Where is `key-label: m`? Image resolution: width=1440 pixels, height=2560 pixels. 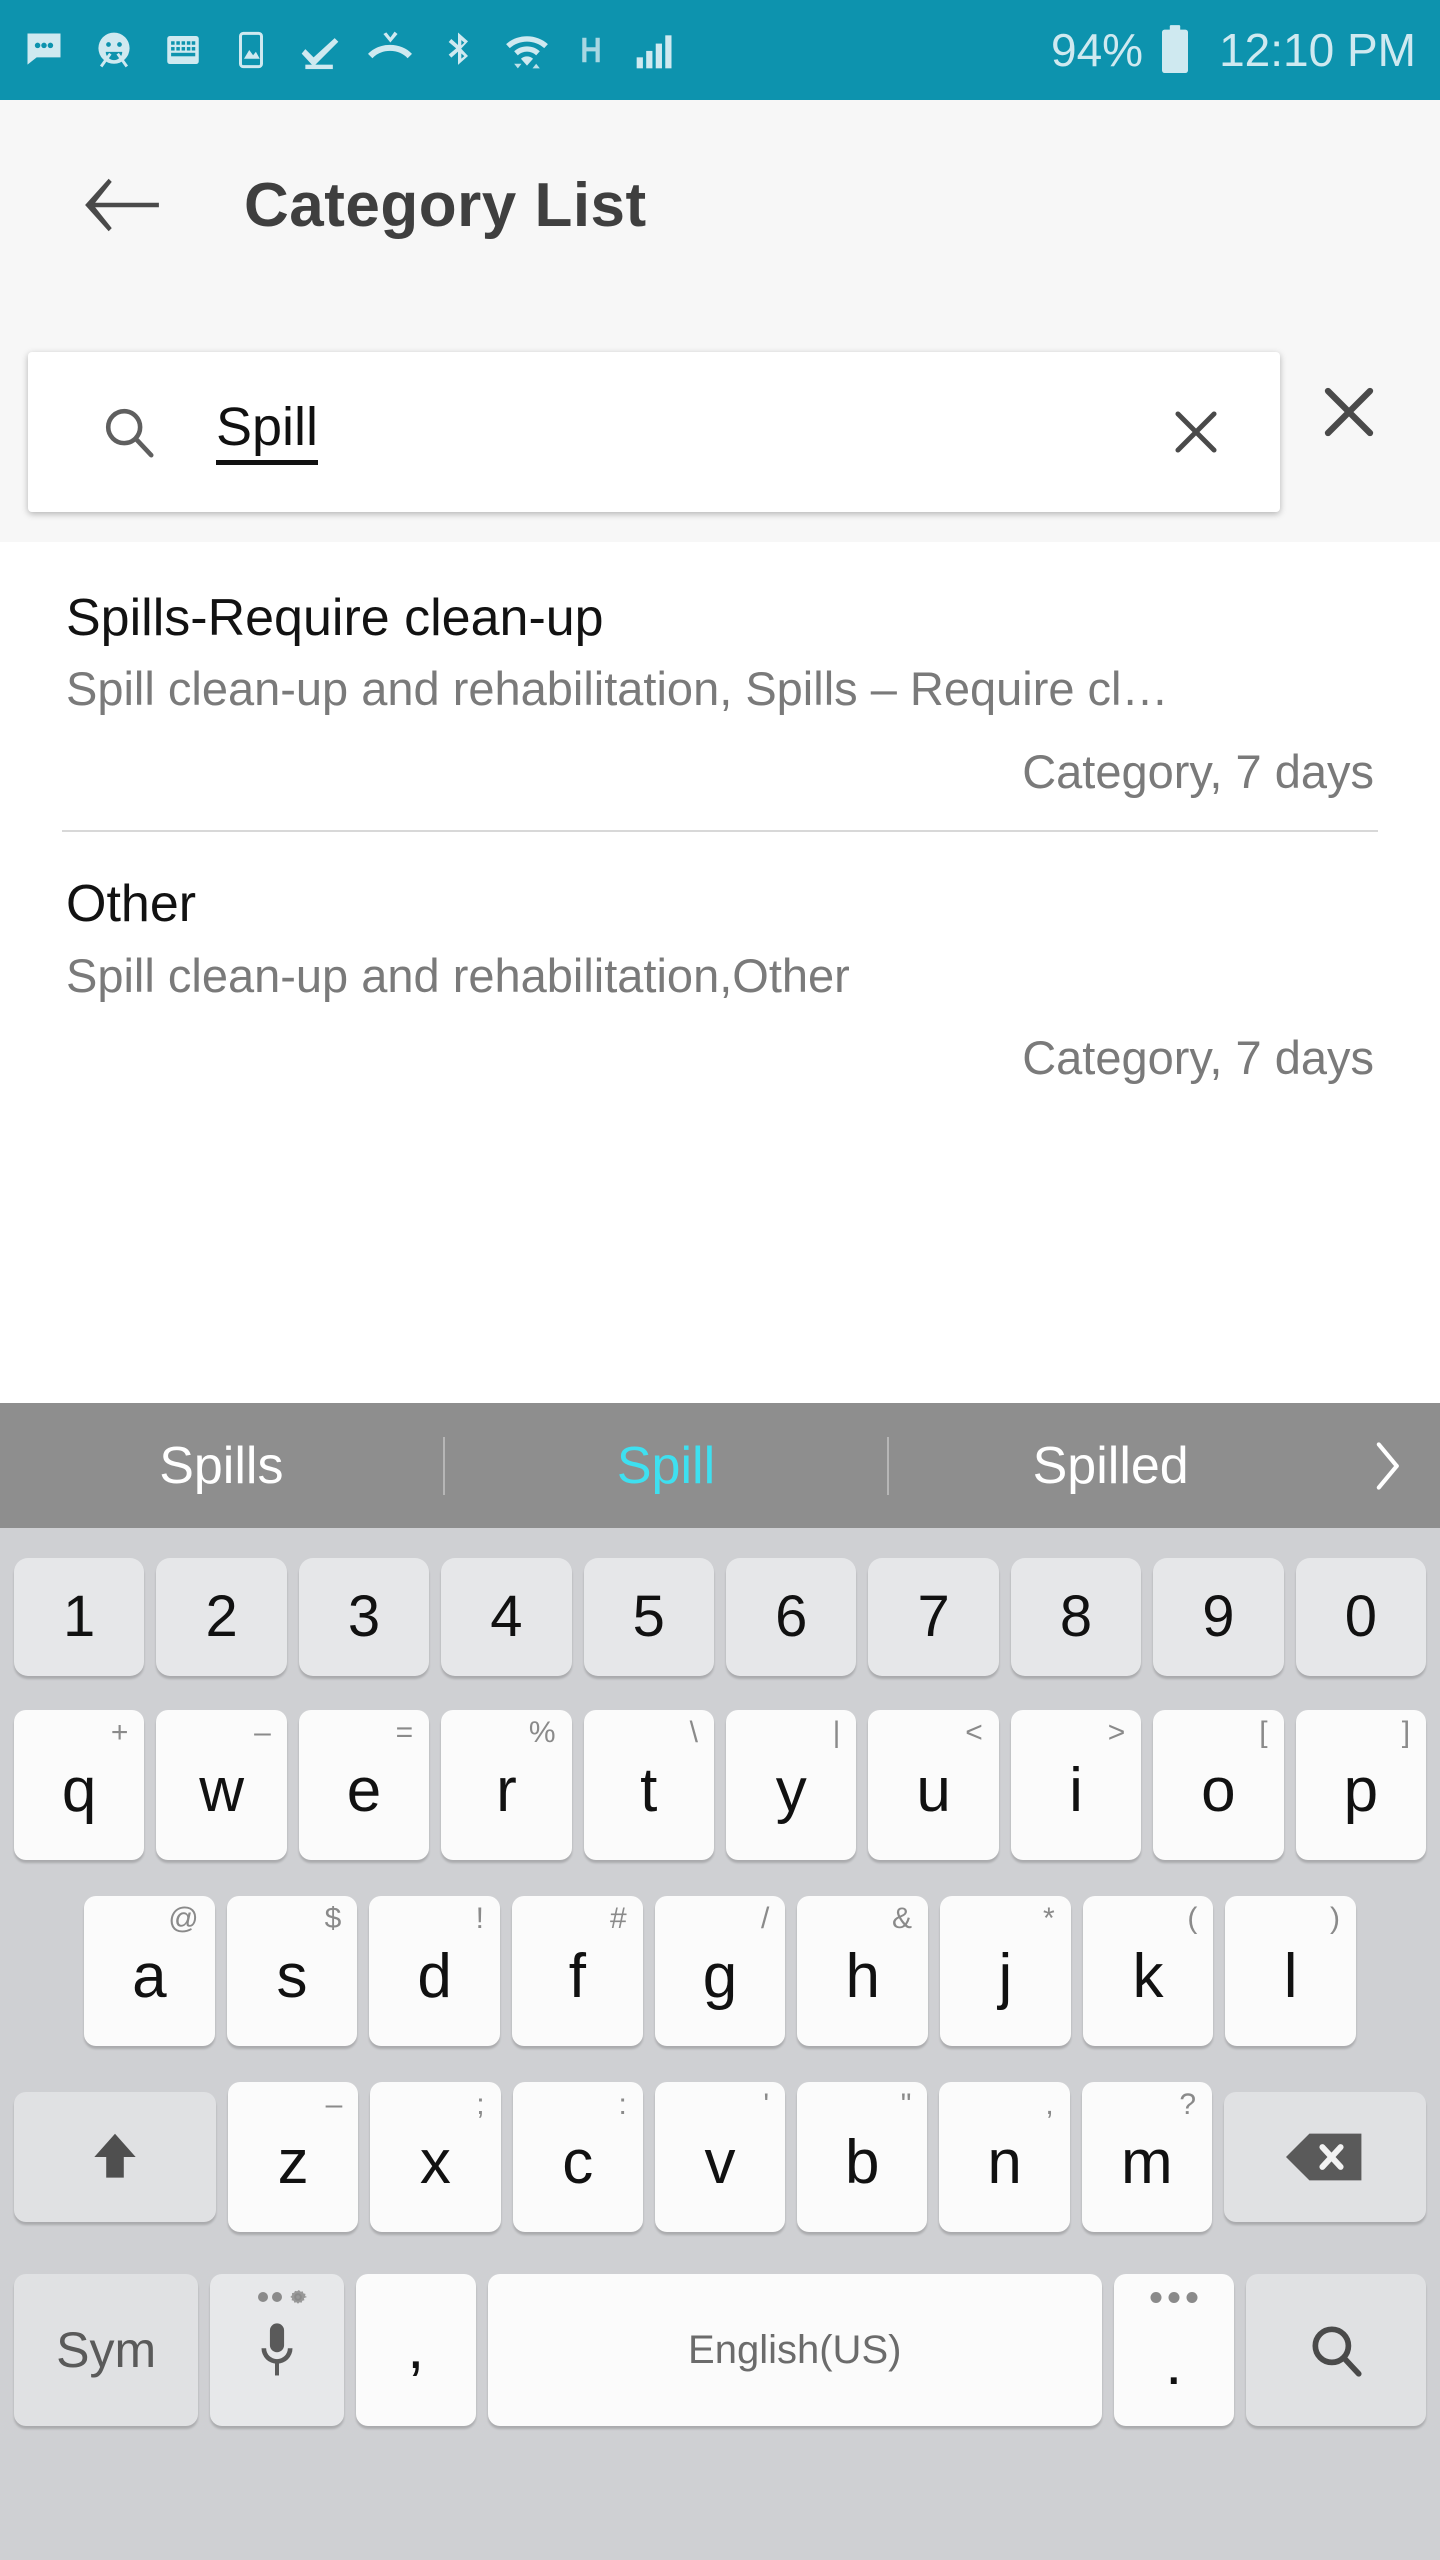
key-label: m is located at coordinates (1147, 2162).